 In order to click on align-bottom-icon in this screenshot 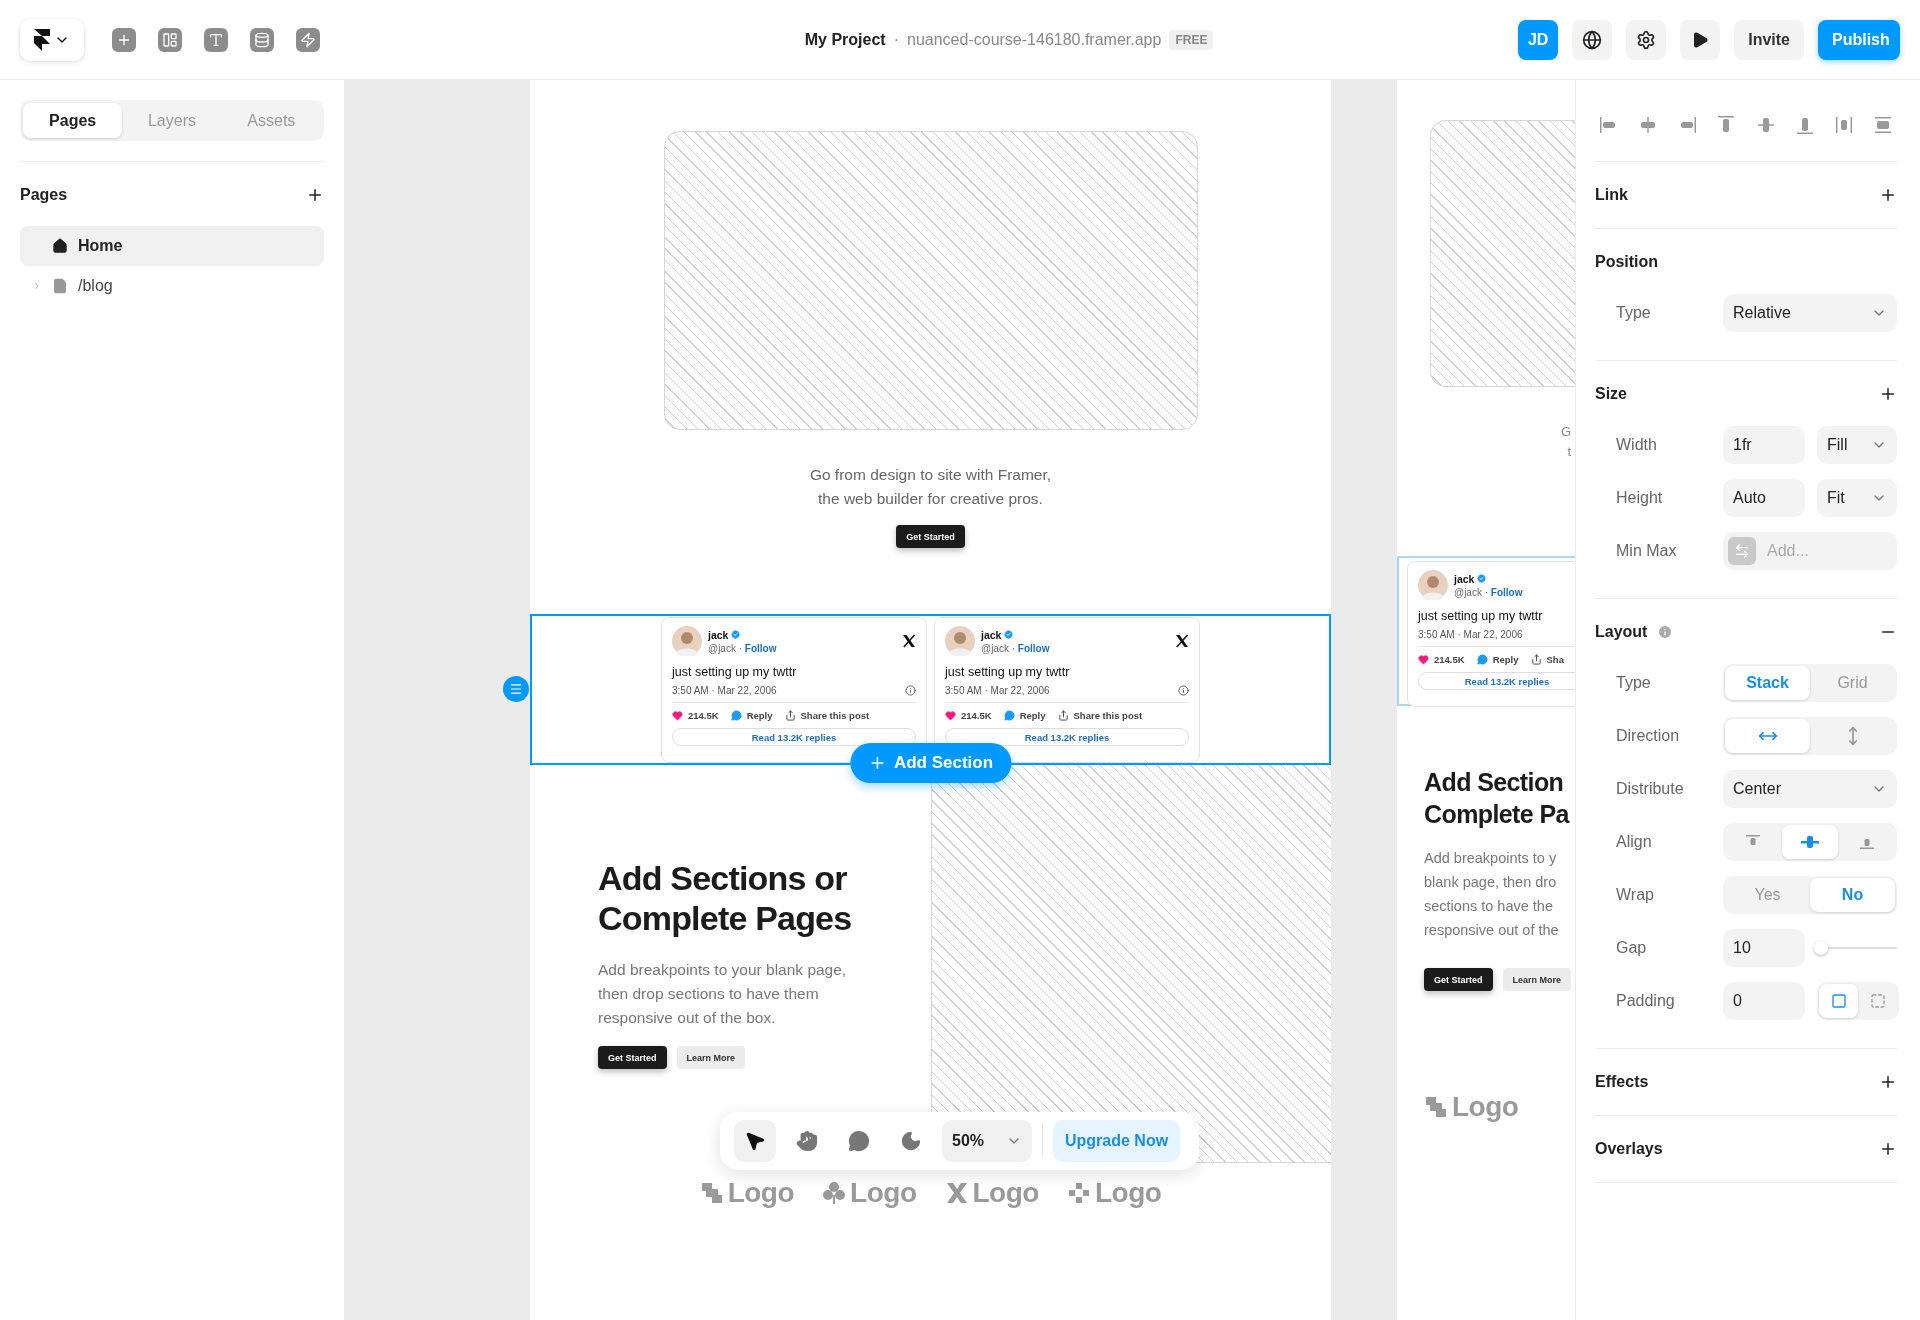, I will do `click(1804, 125)`.